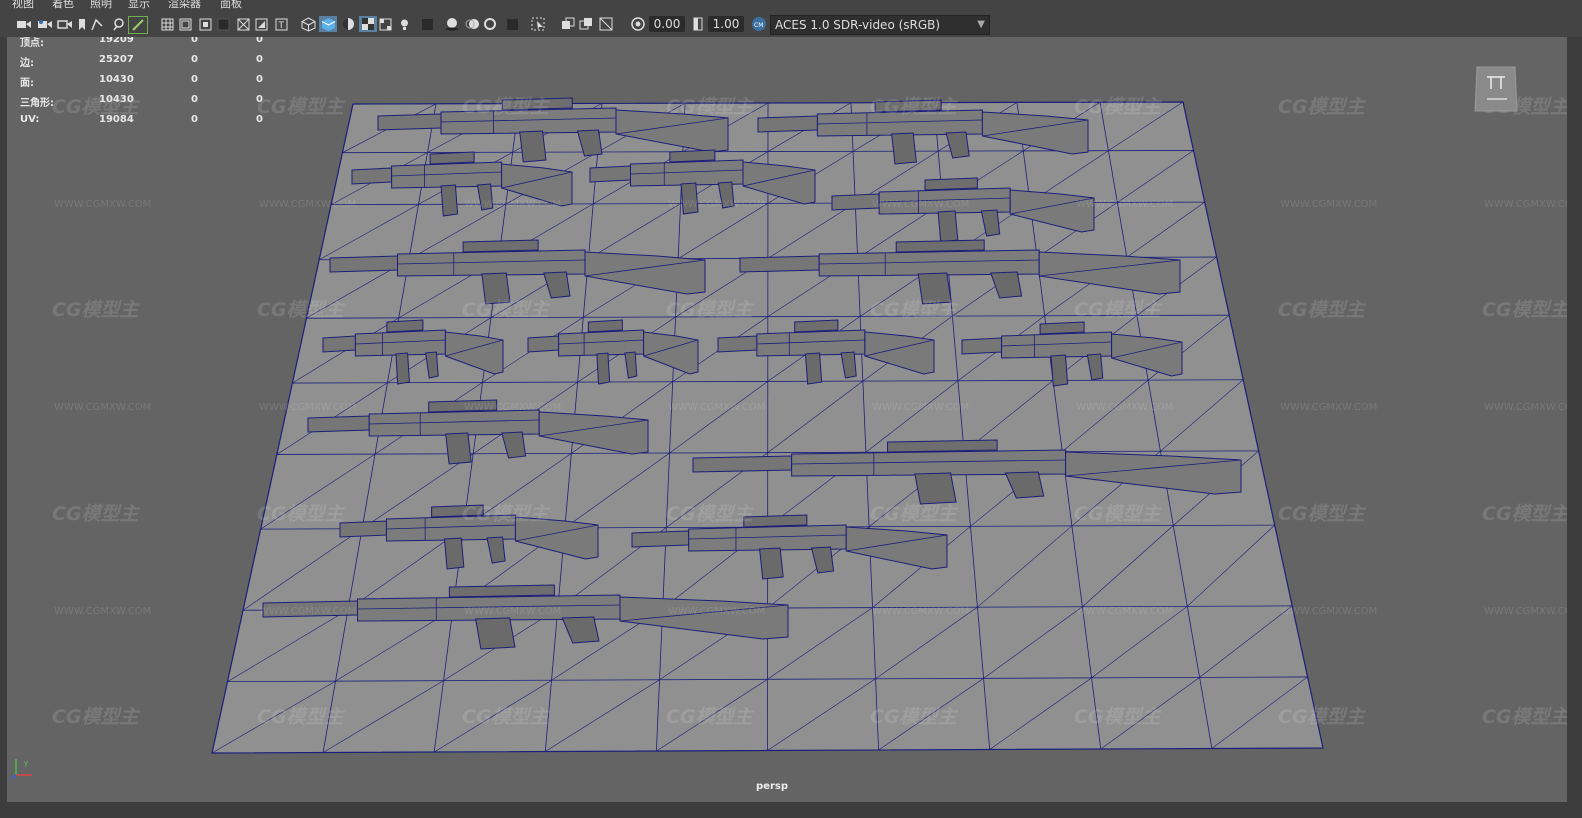 The width and height of the screenshot is (1582, 818). I want to click on isolate-select-icon, so click(538, 24).